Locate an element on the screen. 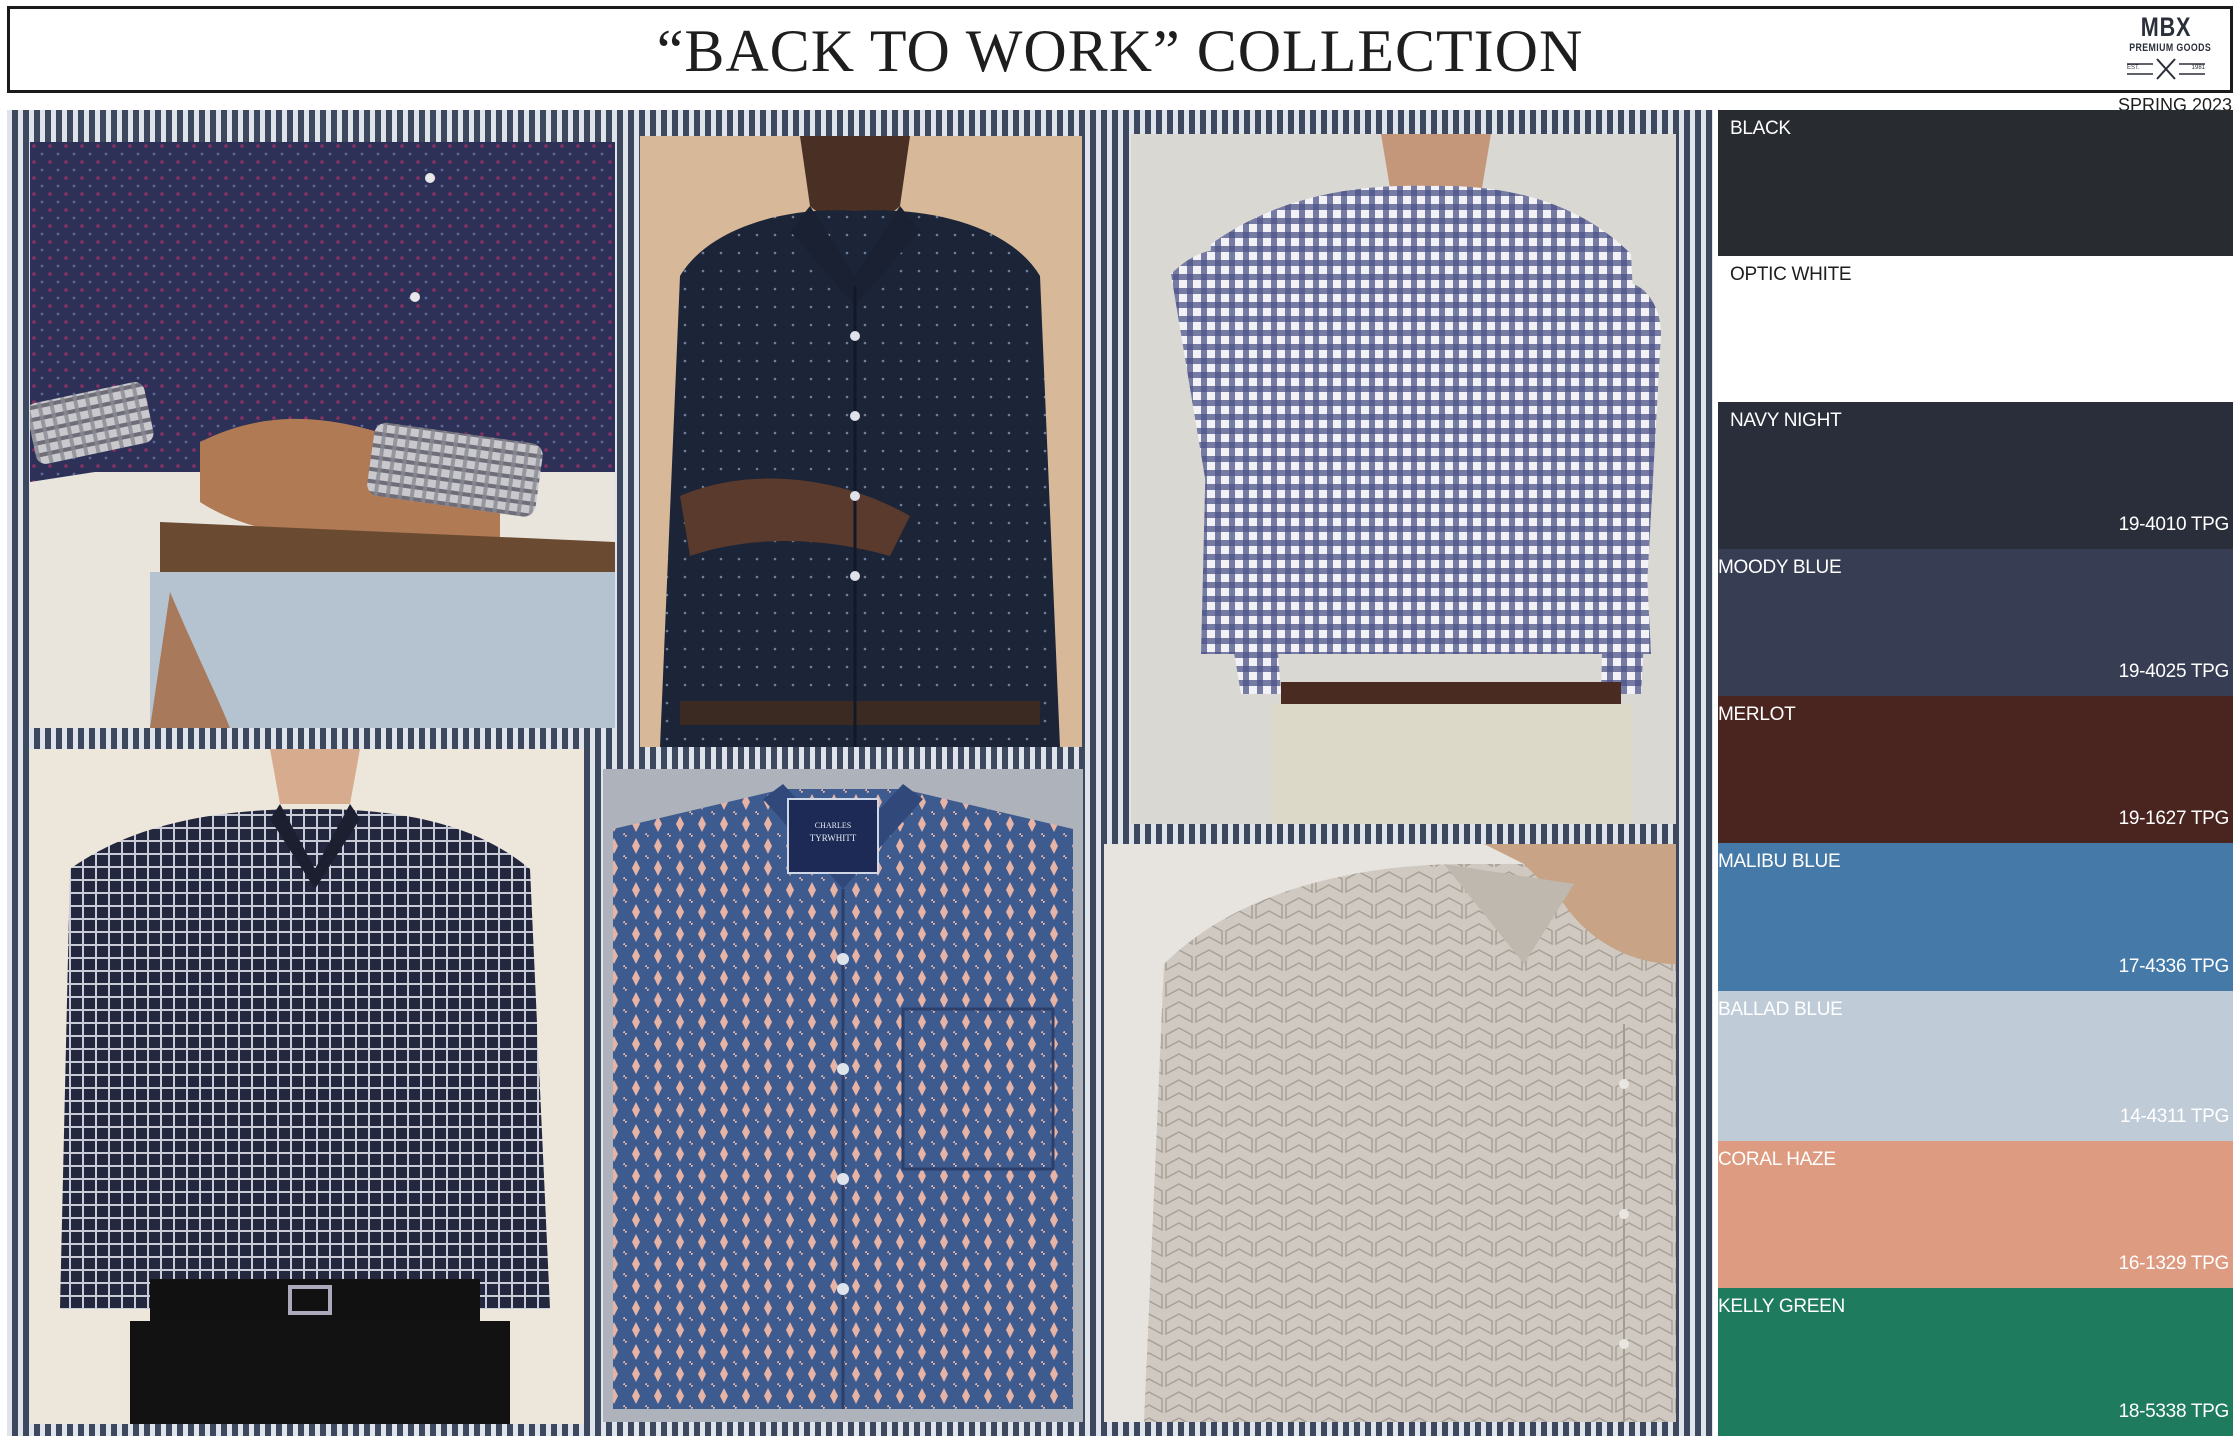 The width and height of the screenshot is (2240, 1450). swatch-name: KELLY GREEN is located at coordinates (1781, 1306).